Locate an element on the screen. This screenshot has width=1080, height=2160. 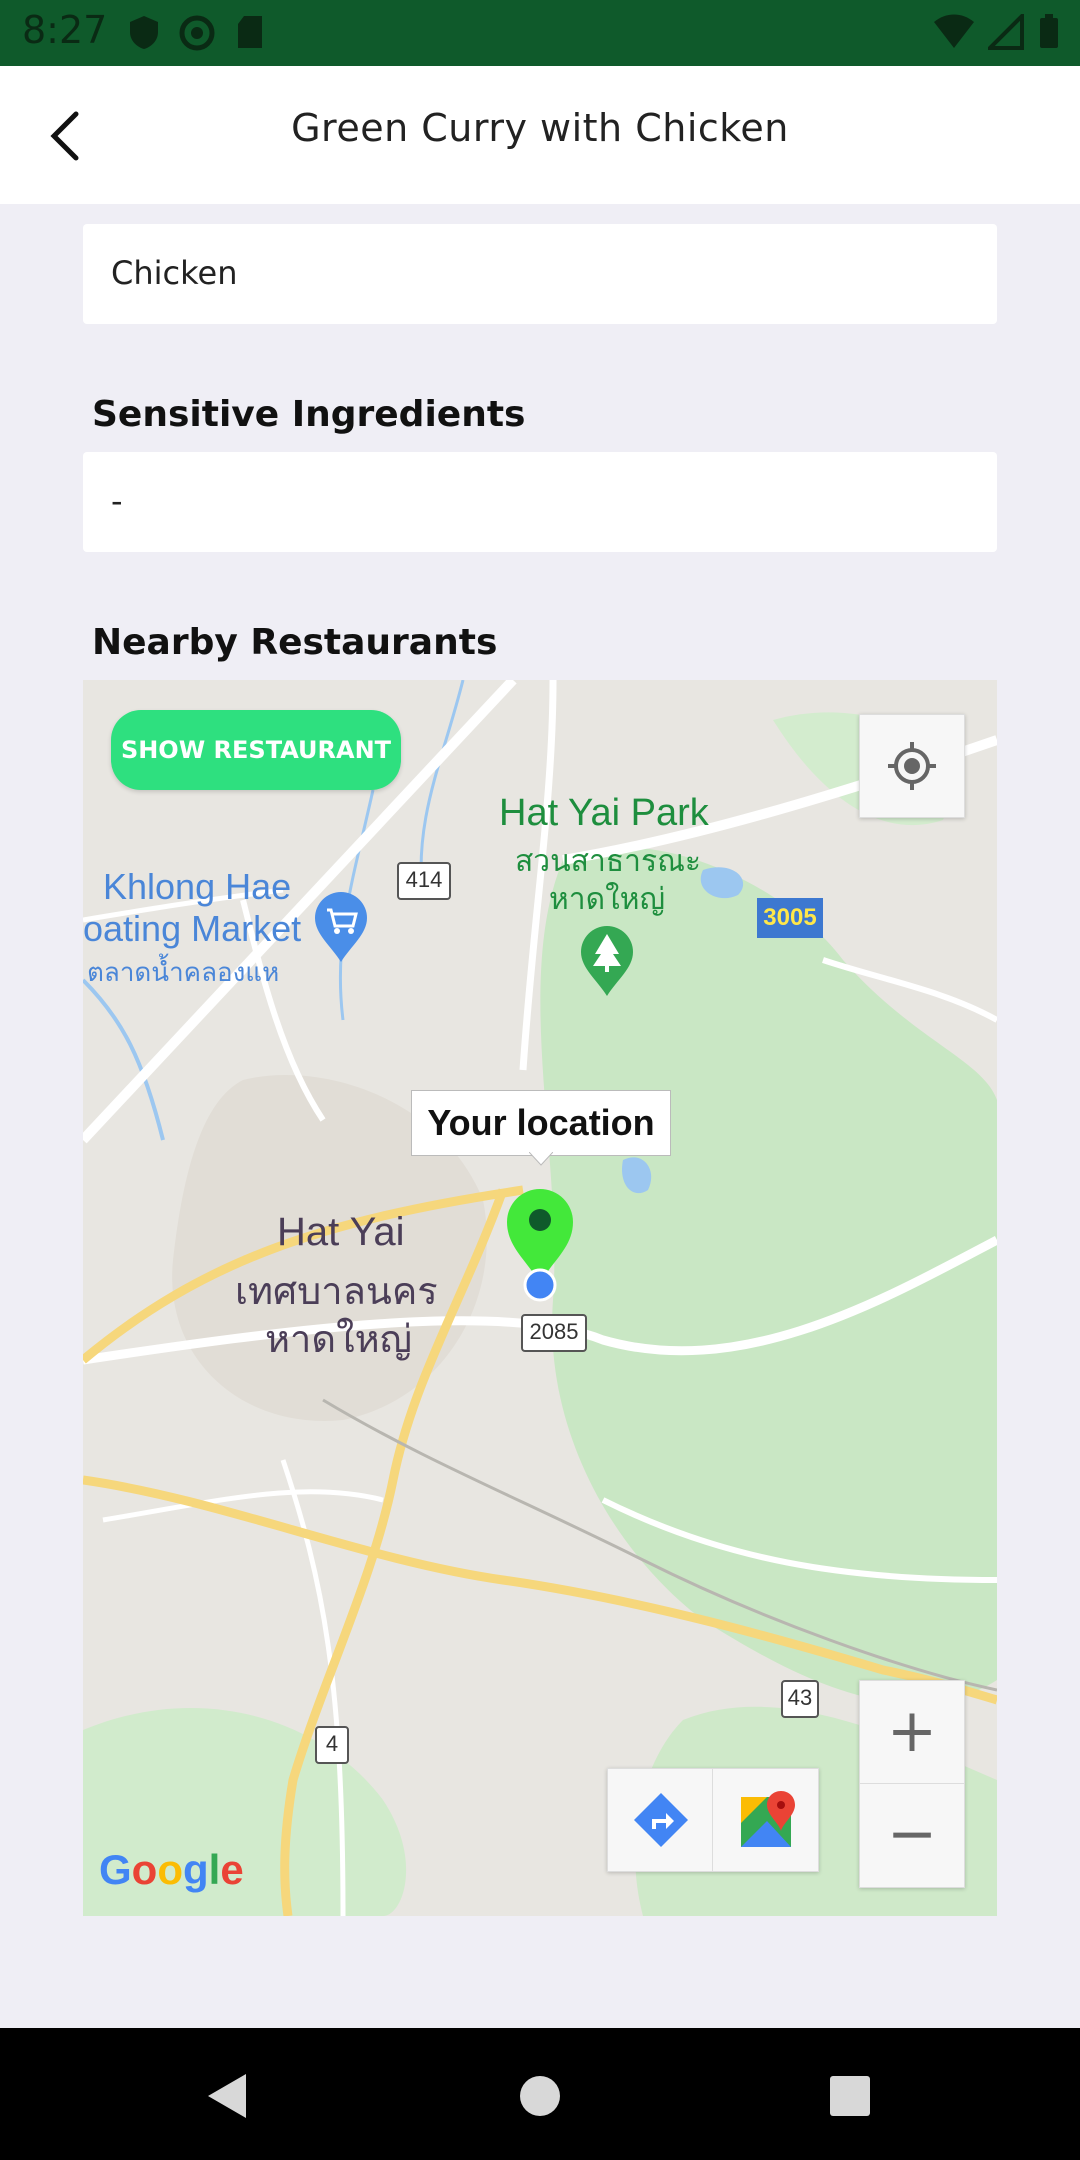
sd-card-icon is located at coordinates (250, 32).